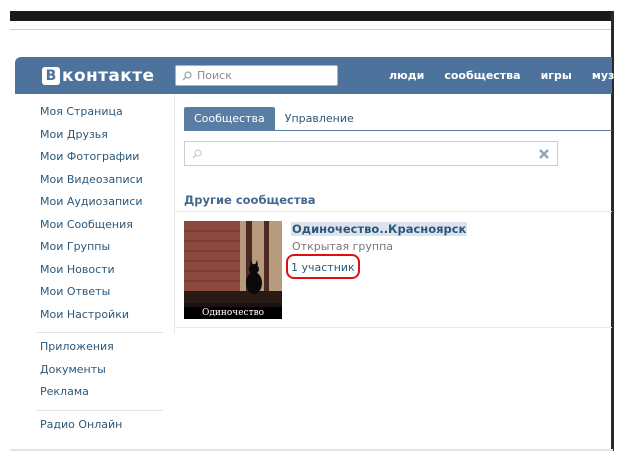 This screenshot has height=460, width=625. I want to click on section-divider, so click(393, 211).